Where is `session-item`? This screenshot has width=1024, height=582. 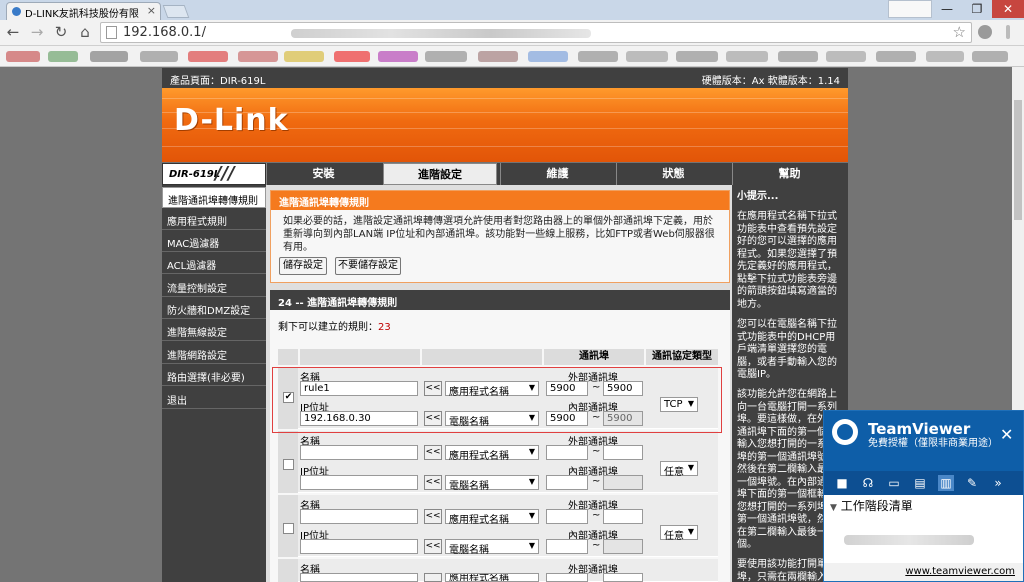 session-item is located at coordinates (909, 540).